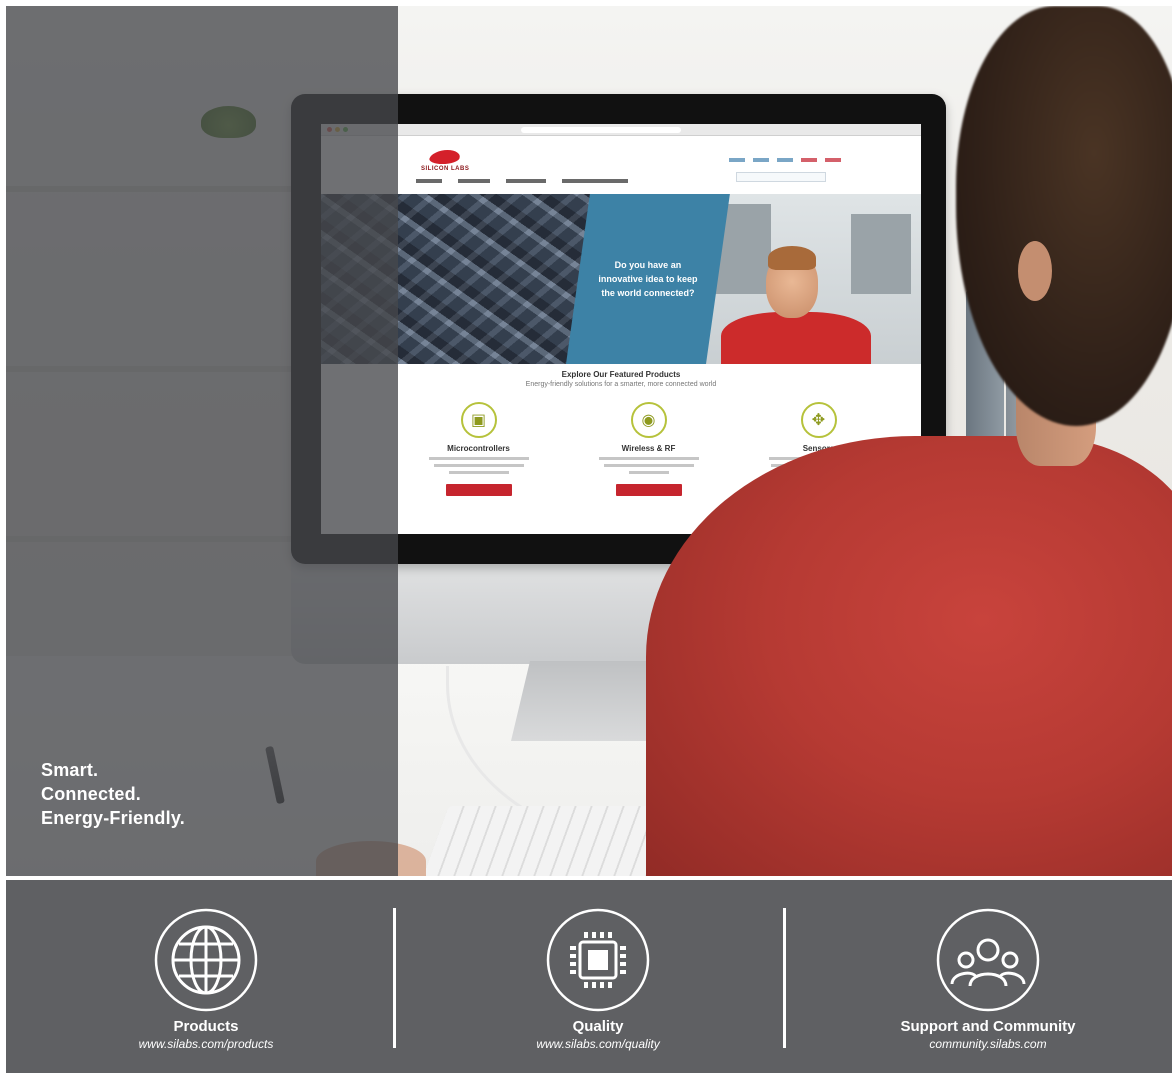 The width and height of the screenshot is (1172, 1073). What do you see at coordinates (785, 160) in the screenshot?
I see `site-utility-links` at bounding box center [785, 160].